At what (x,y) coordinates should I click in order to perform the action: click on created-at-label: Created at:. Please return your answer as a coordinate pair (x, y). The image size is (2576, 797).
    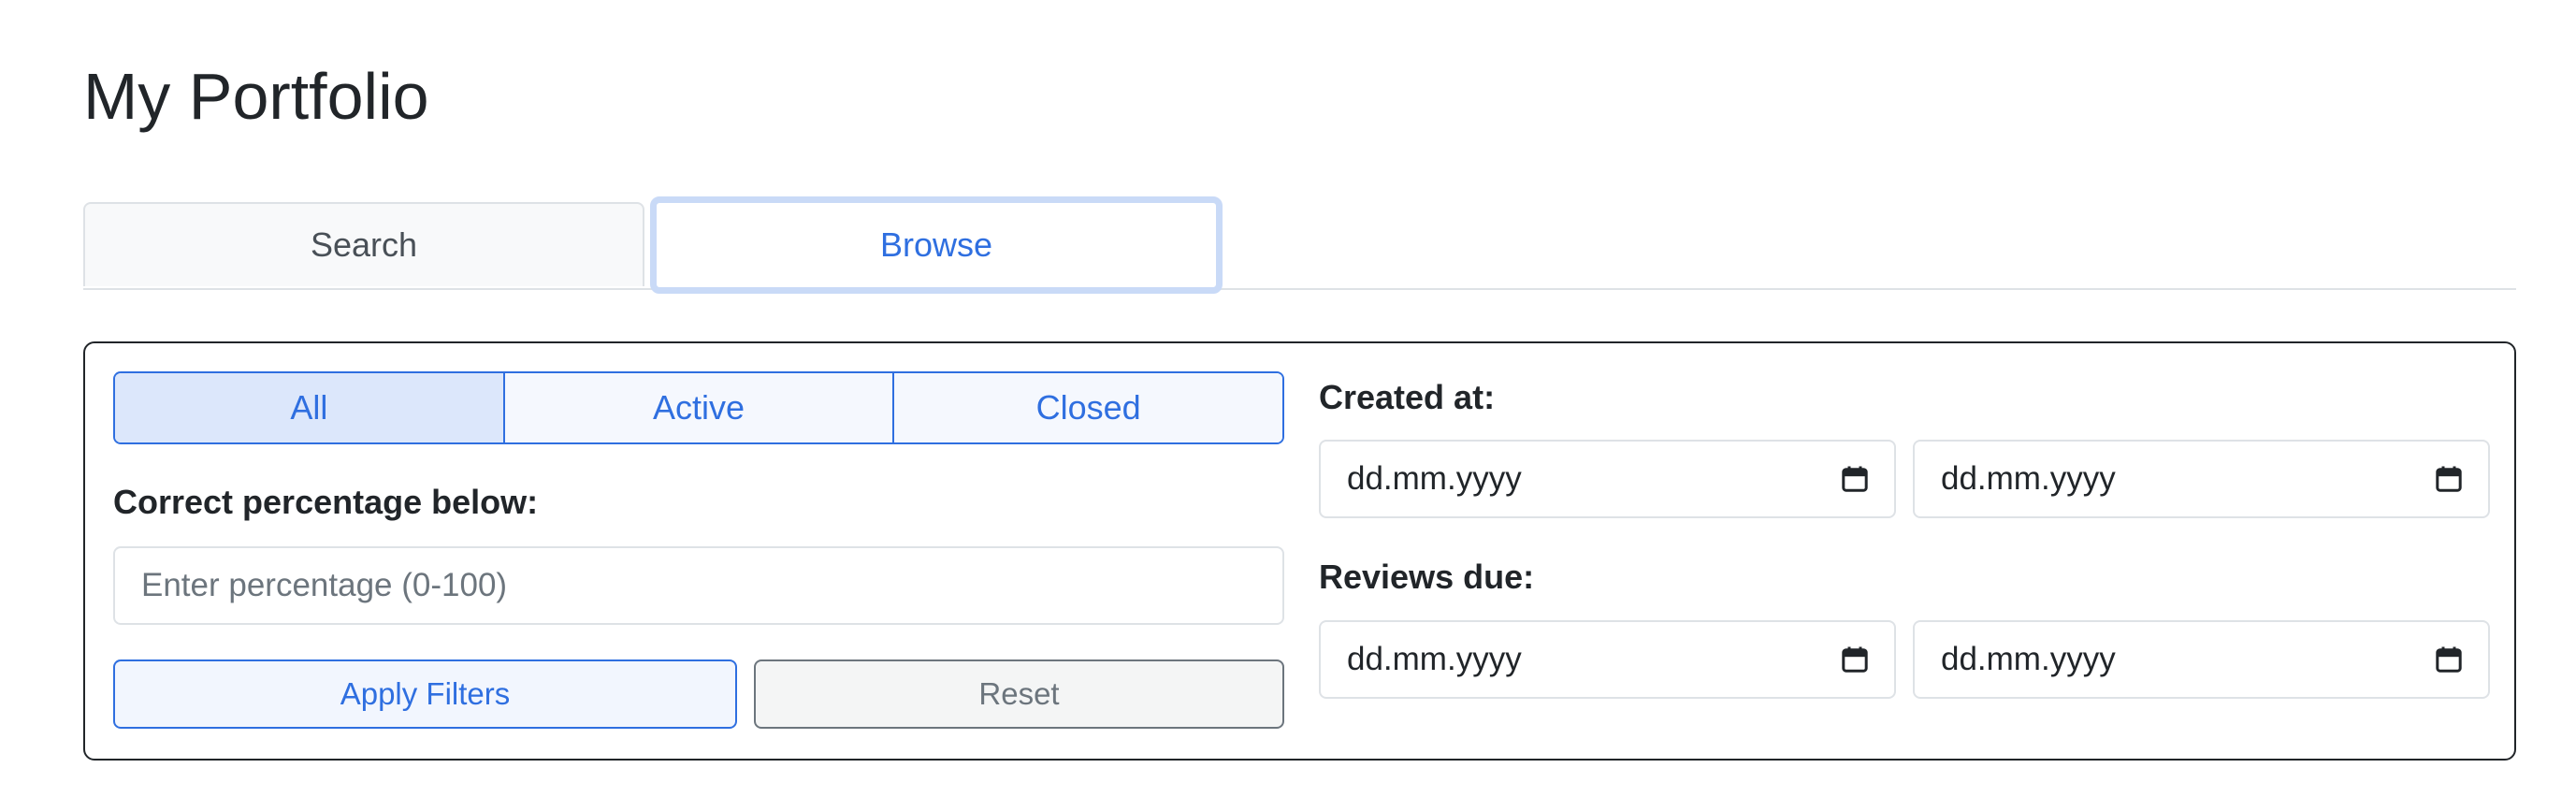
    Looking at the image, I should click on (1407, 397).